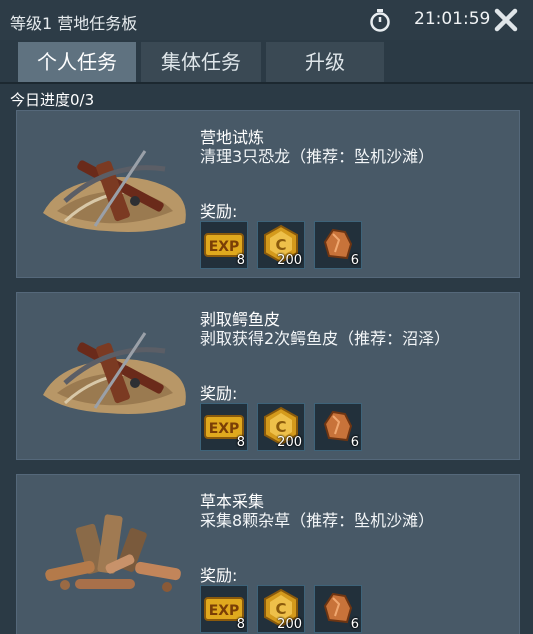 This screenshot has width=533, height=634. What do you see at coordinates (266, 83) in the screenshot?
I see `tab-divider` at bounding box center [266, 83].